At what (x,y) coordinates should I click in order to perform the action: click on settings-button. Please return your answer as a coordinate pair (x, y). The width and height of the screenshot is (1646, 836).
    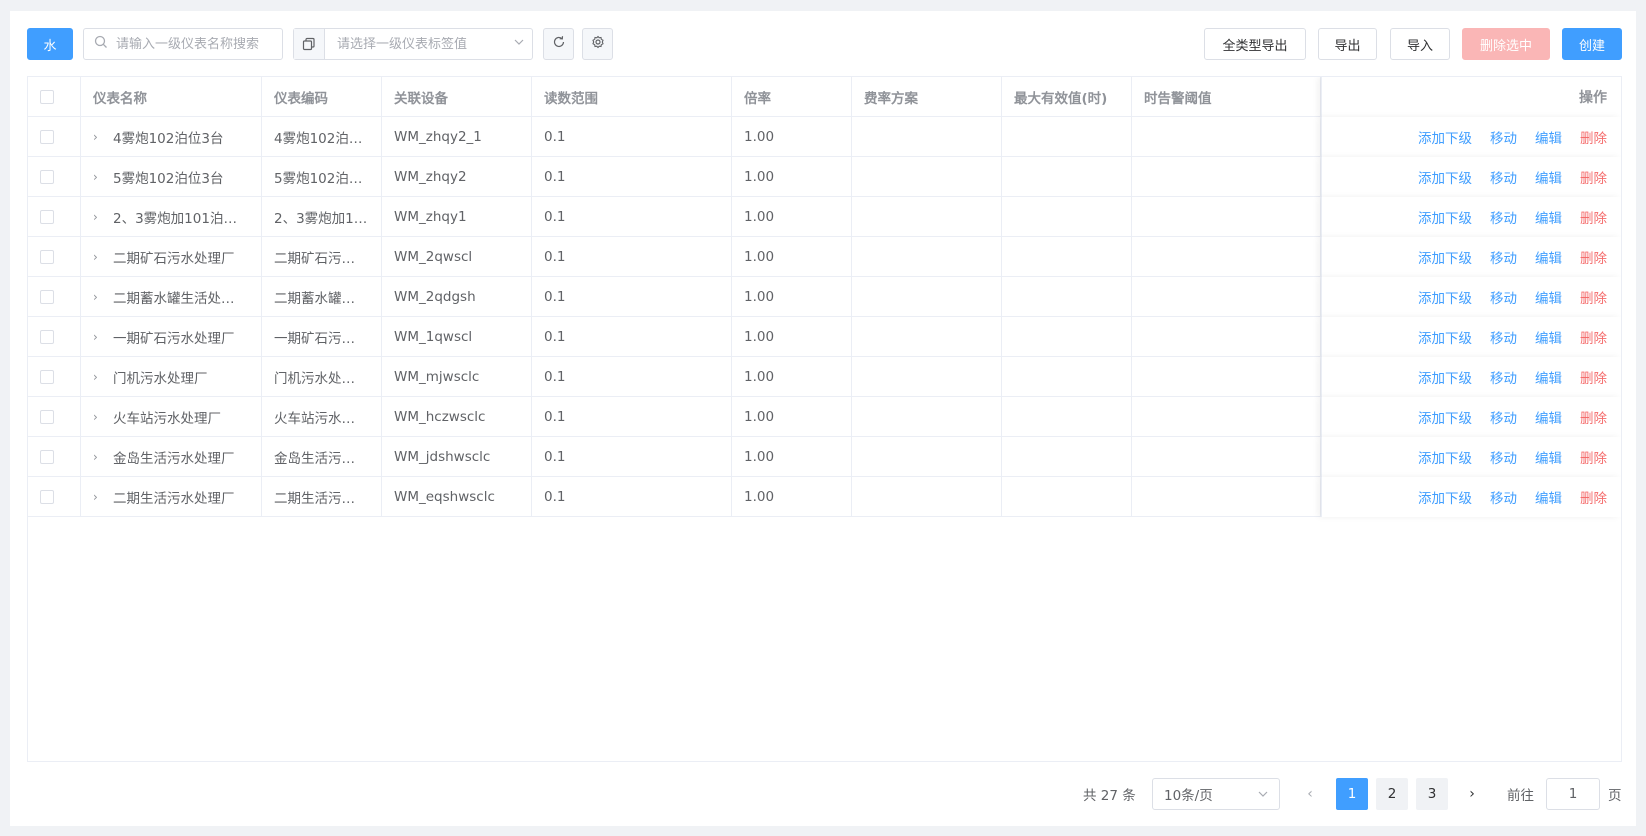
    Looking at the image, I should click on (597, 44).